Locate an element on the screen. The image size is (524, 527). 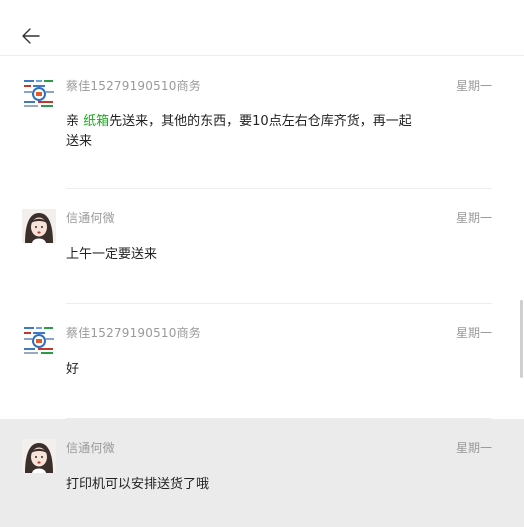
message-text: 打印机可以安排送货了哦 is located at coordinates (138, 484).